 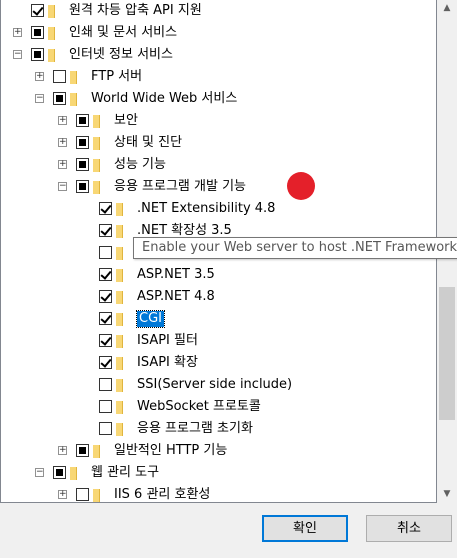 I want to click on tree-item-label: ISAPI 필터, so click(x=167, y=341).